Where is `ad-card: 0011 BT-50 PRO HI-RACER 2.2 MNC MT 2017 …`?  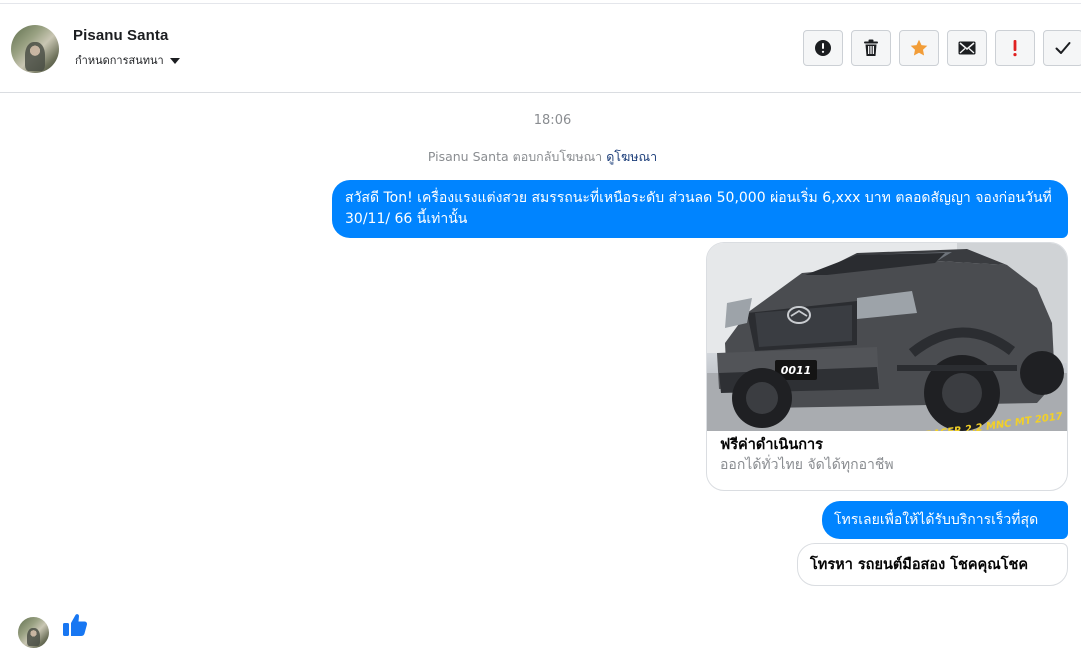
ad-card: 0011 BT-50 PRO HI-RACER 2.2 MNC MT 2017 … is located at coordinates (887, 366).